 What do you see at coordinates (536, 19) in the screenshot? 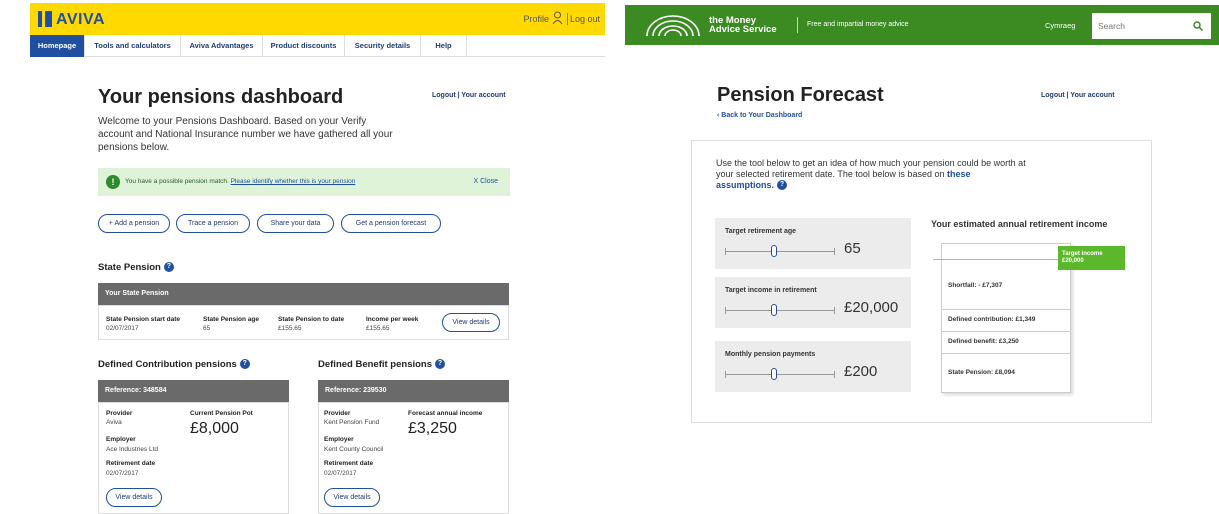
I see `profile-link: Profile` at bounding box center [536, 19].